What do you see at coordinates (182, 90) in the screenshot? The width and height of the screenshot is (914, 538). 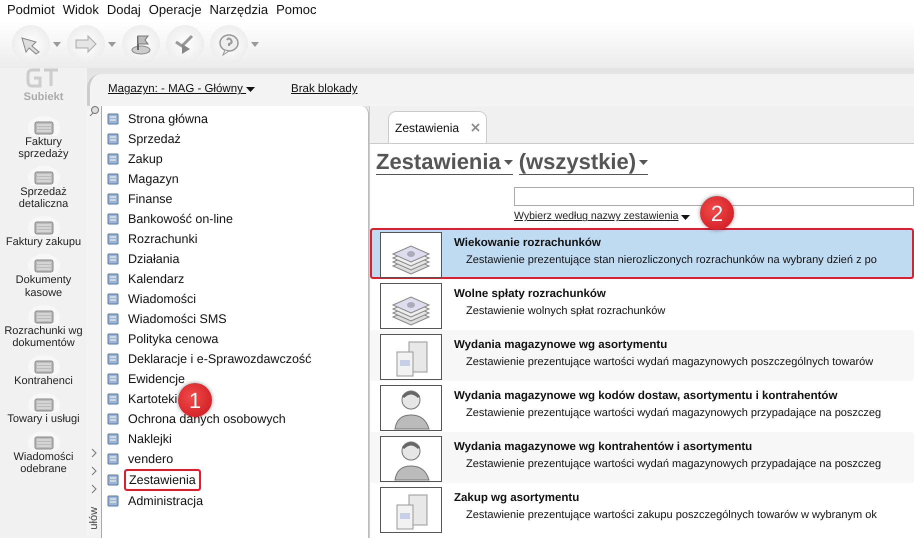 I see `warehouse-dropdown: Magazyn: - MAG - Główny` at bounding box center [182, 90].